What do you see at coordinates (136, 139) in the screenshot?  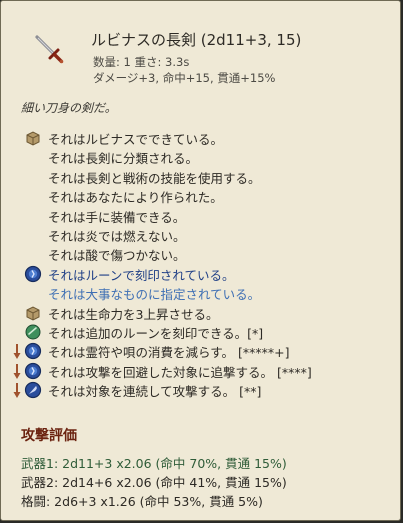 I see `property-text: それはルビナスでできている。` at bounding box center [136, 139].